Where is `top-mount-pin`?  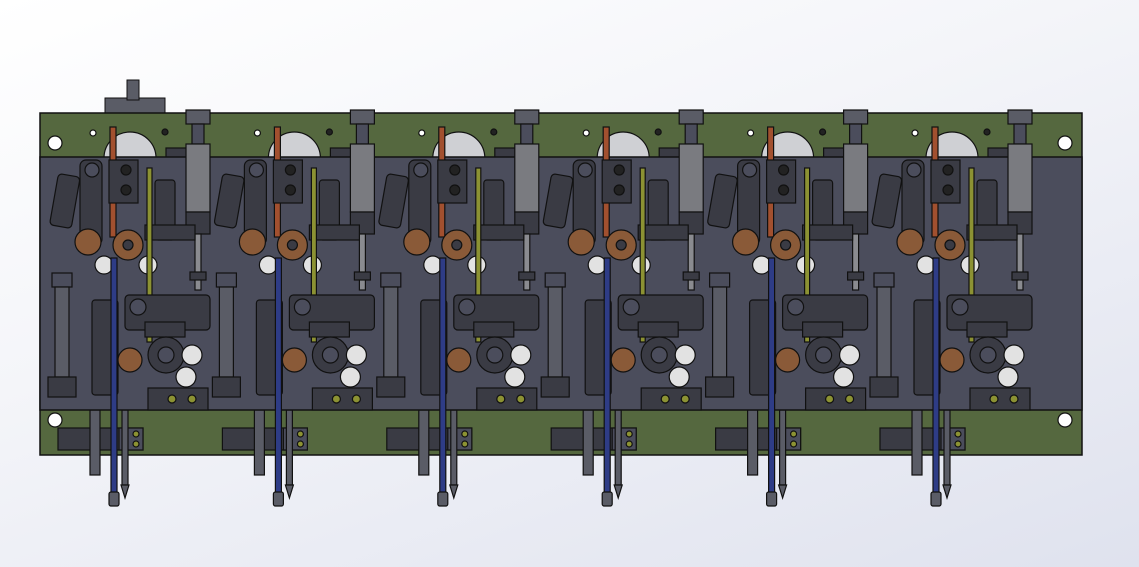 top-mount-pin is located at coordinates (133, 90).